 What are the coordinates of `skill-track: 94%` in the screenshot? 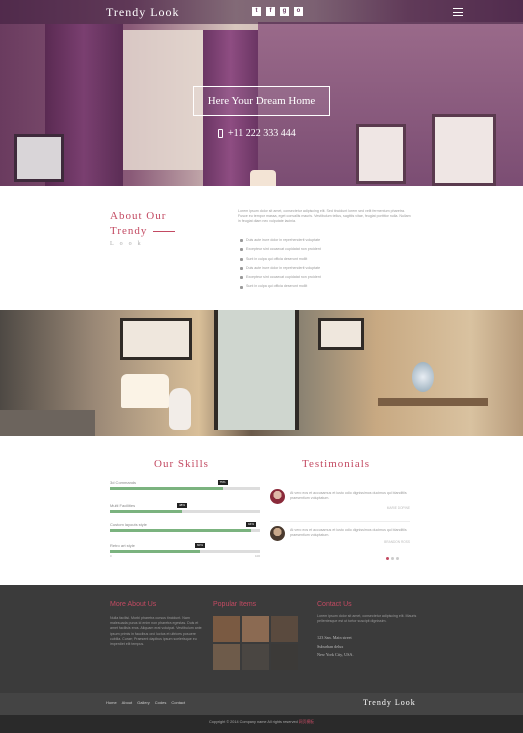 It's located at (185, 527).